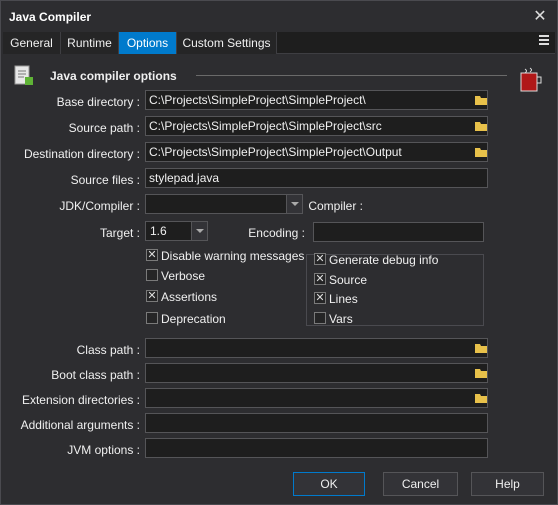 This screenshot has width=558, height=505. Describe the element at coordinates (176, 231) in the screenshot. I see `target-select: 1.6` at that location.